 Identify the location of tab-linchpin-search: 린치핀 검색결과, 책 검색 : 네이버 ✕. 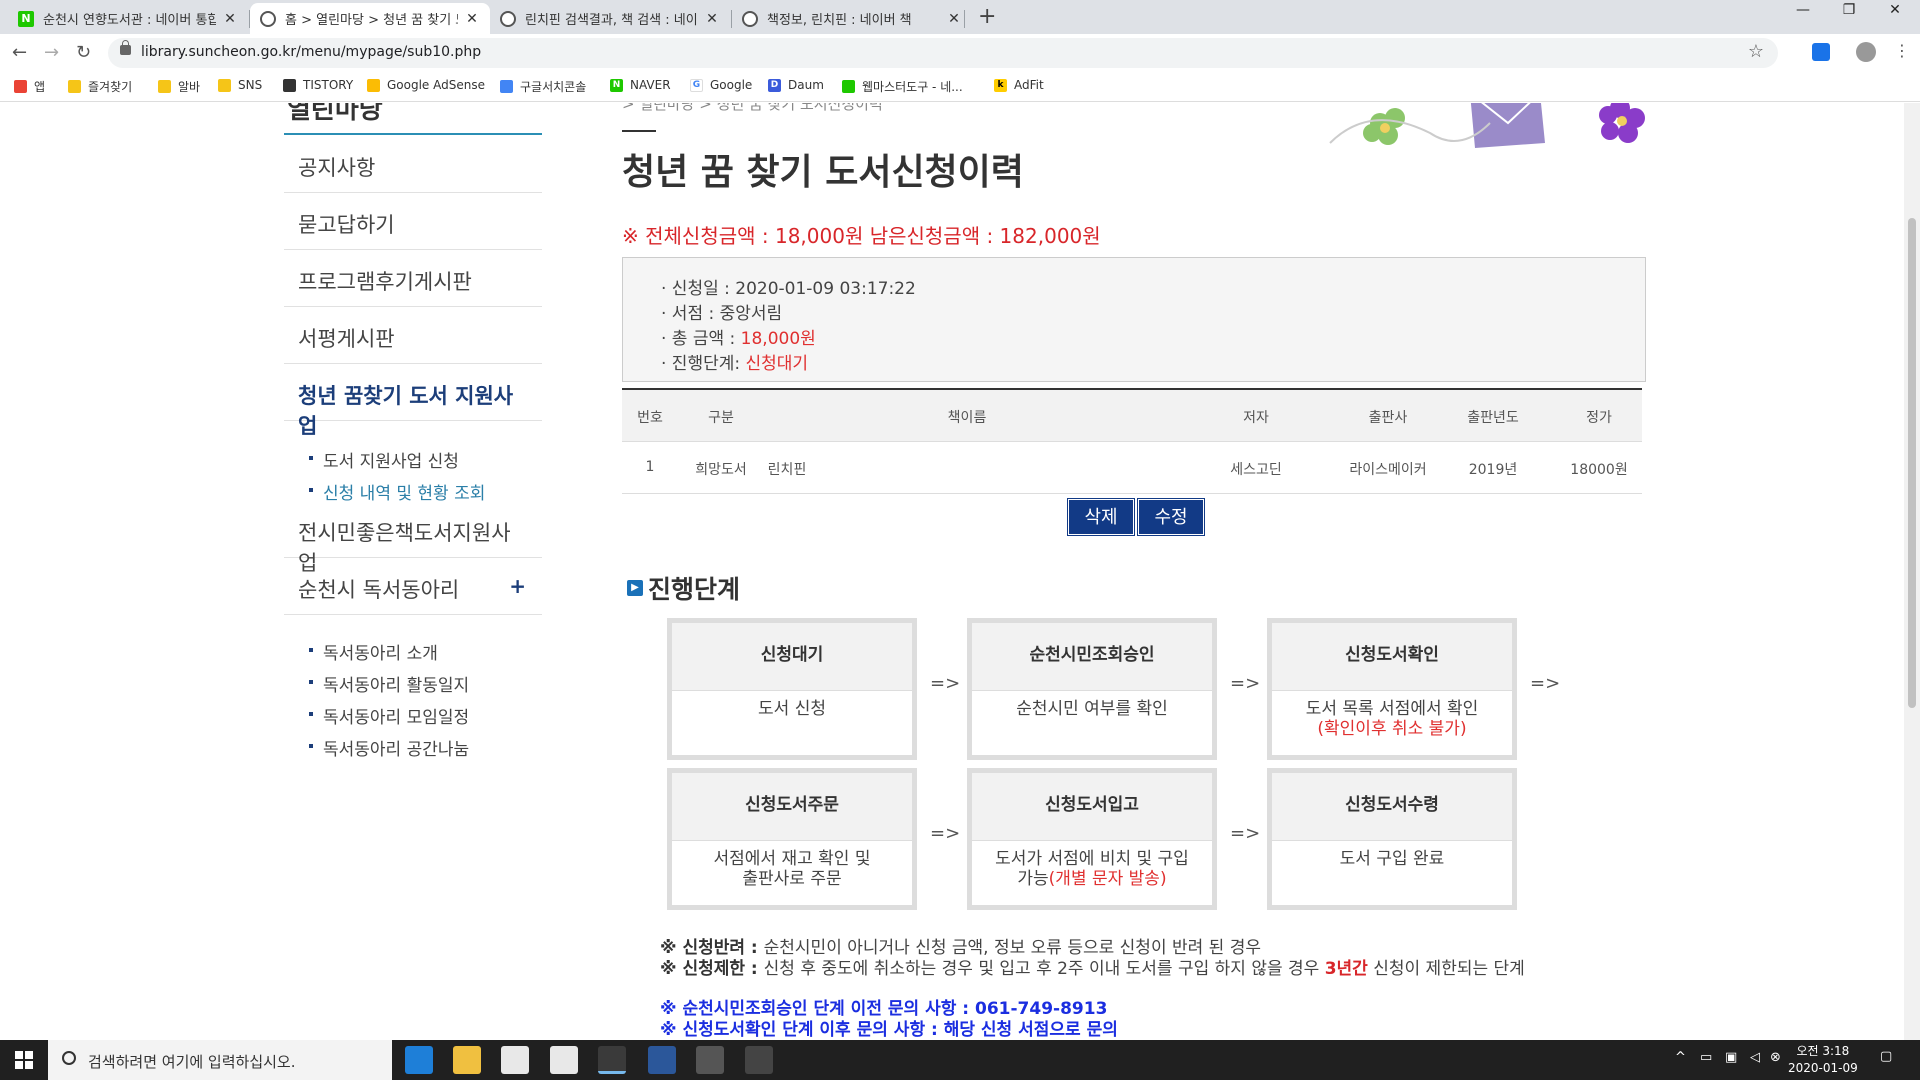
(610, 18).